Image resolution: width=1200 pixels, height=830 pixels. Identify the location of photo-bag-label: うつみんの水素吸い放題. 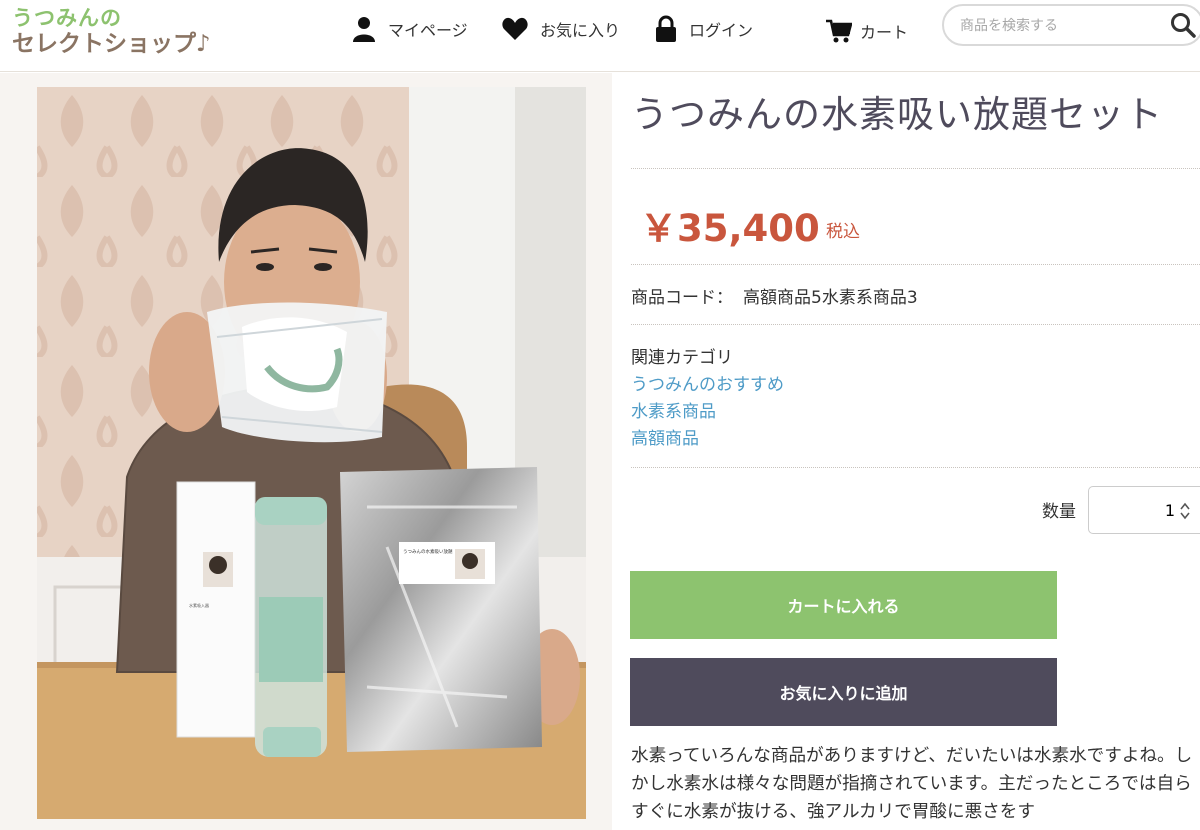
(428, 551).